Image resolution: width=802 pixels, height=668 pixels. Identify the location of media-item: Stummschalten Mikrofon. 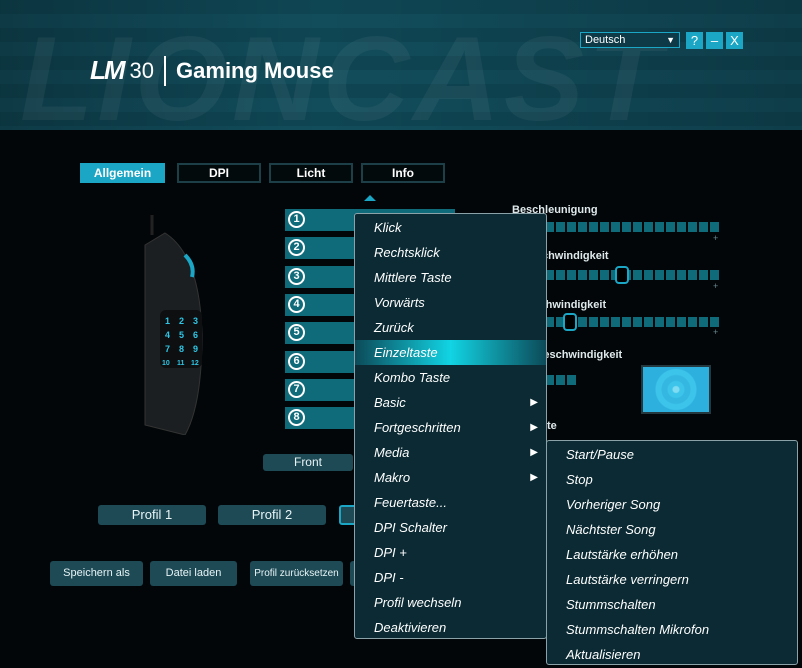
(672, 629).